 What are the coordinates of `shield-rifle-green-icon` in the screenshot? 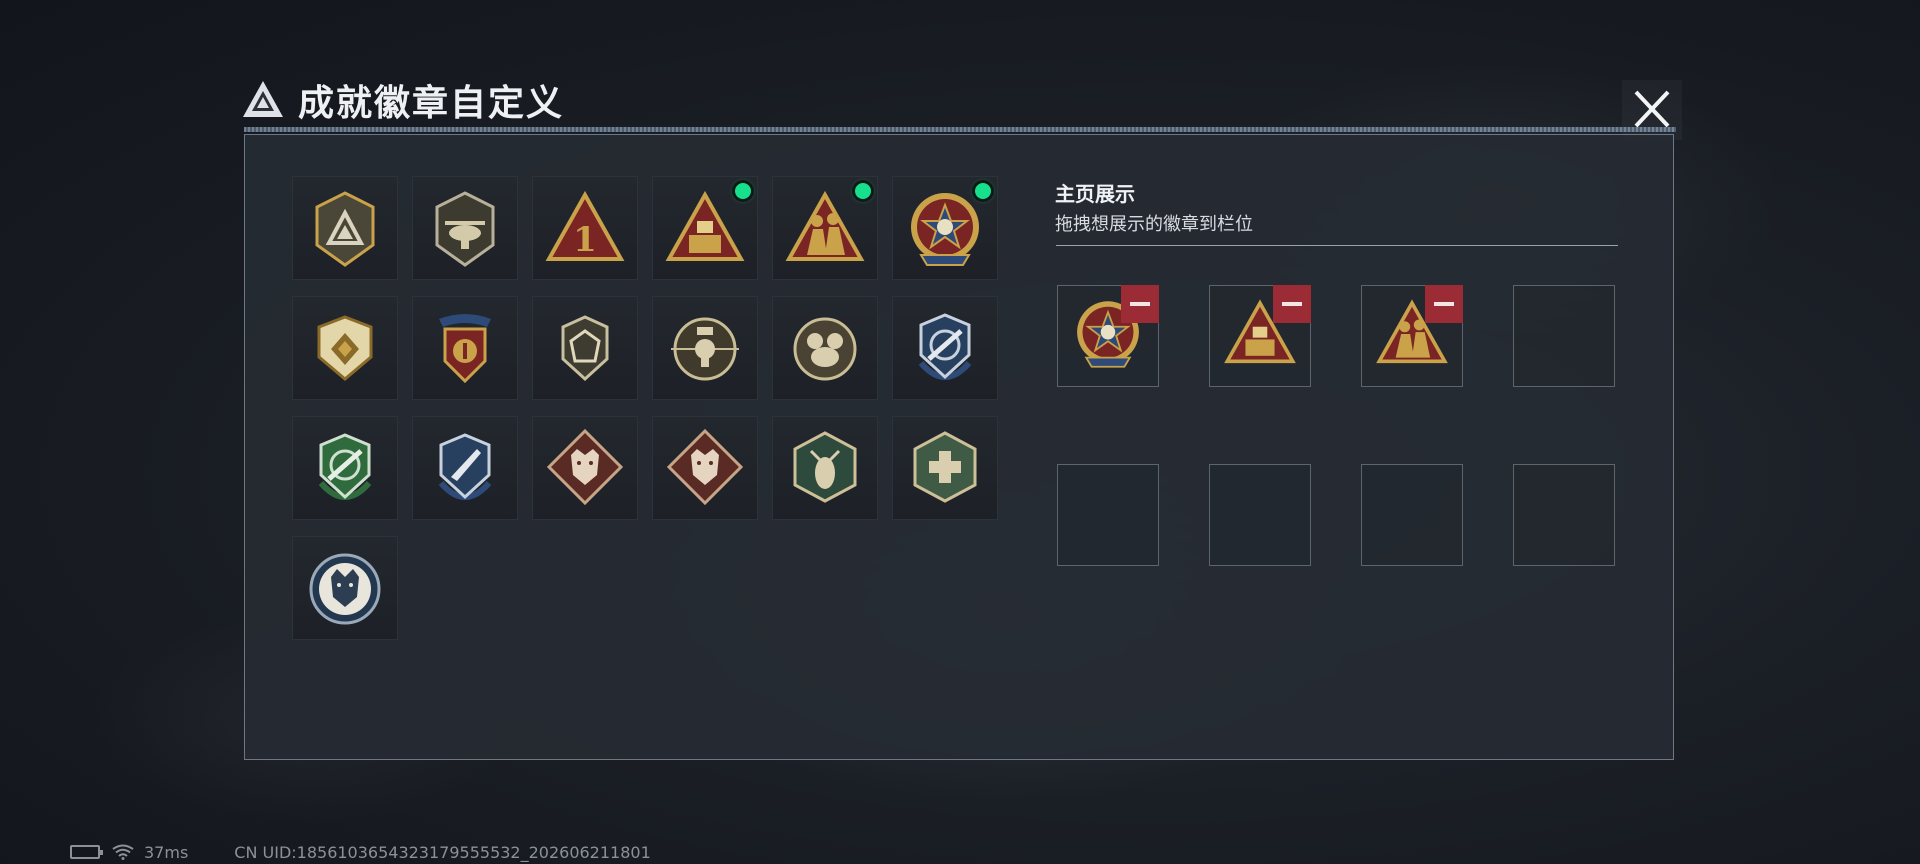 It's located at (345, 466).